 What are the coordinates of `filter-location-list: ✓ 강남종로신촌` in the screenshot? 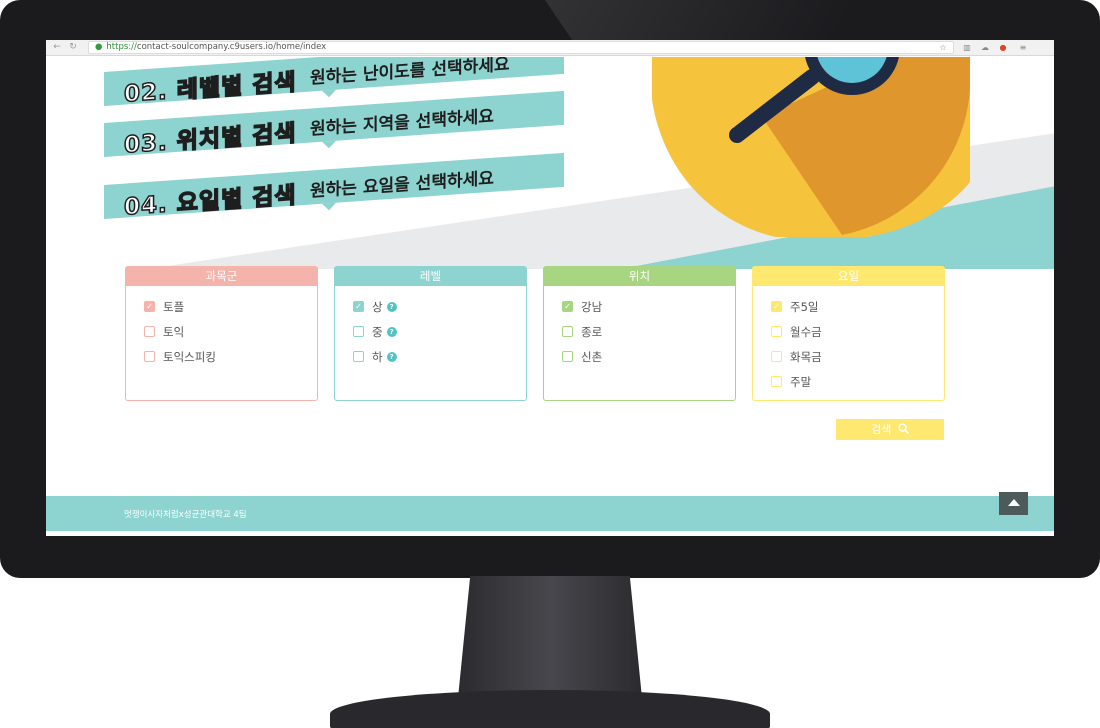 It's located at (639, 327).